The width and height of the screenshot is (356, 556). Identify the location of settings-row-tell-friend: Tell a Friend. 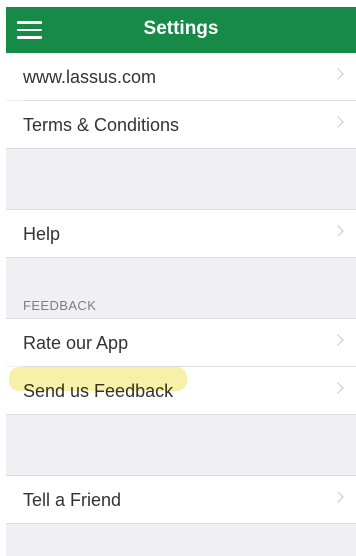
(181, 499).